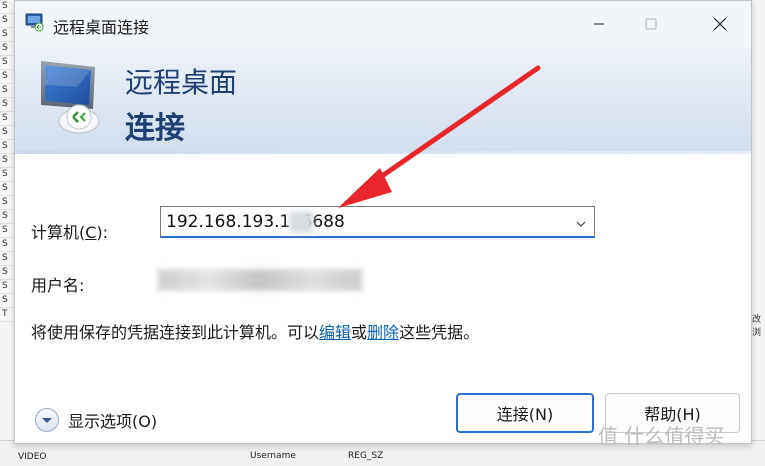 The image size is (765, 466). I want to click on app-icon, so click(35, 24).